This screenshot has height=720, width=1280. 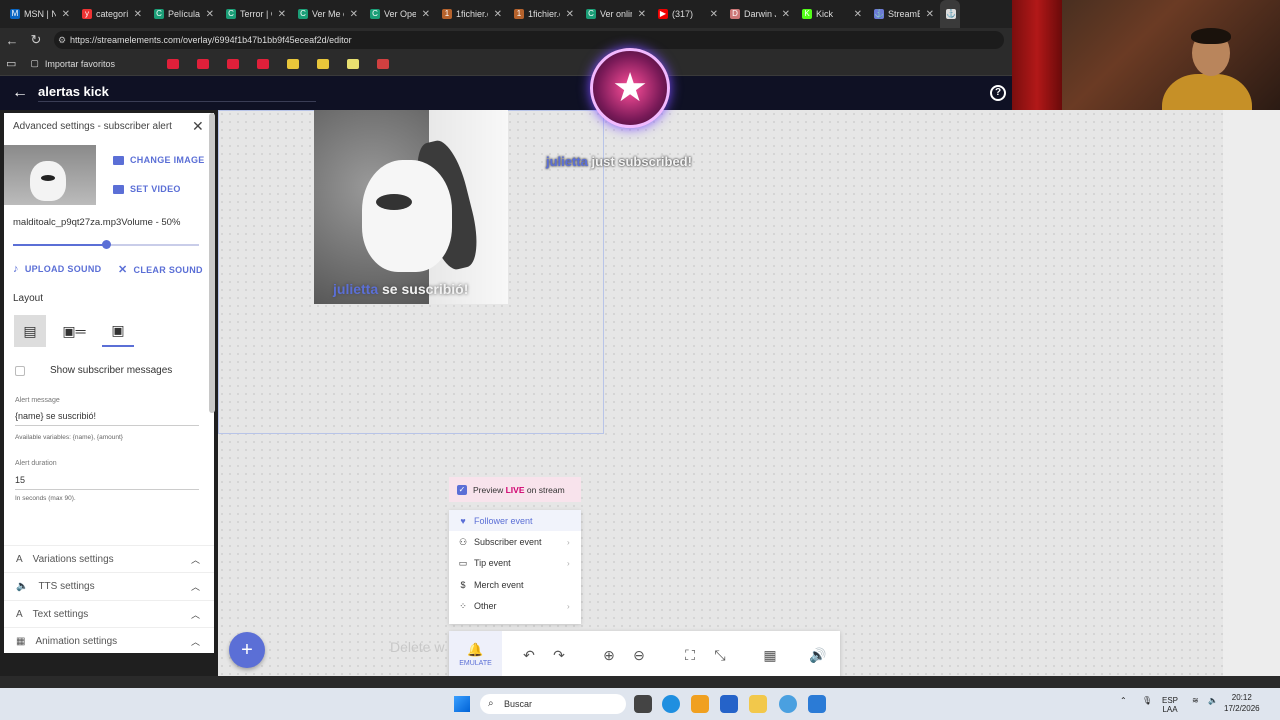 I want to click on volume-slider, so click(x=106, y=244).